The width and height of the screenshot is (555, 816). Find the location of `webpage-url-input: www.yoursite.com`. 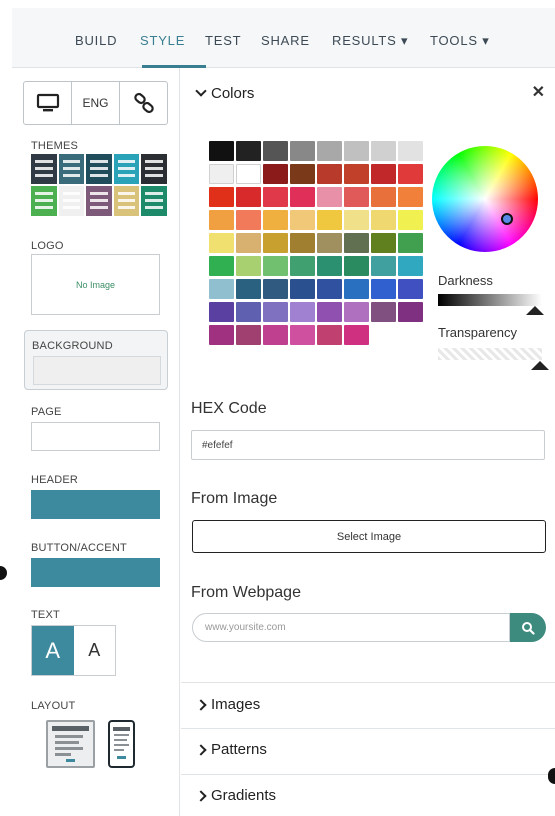

webpage-url-input: www.yoursite.com is located at coordinates (351, 627).